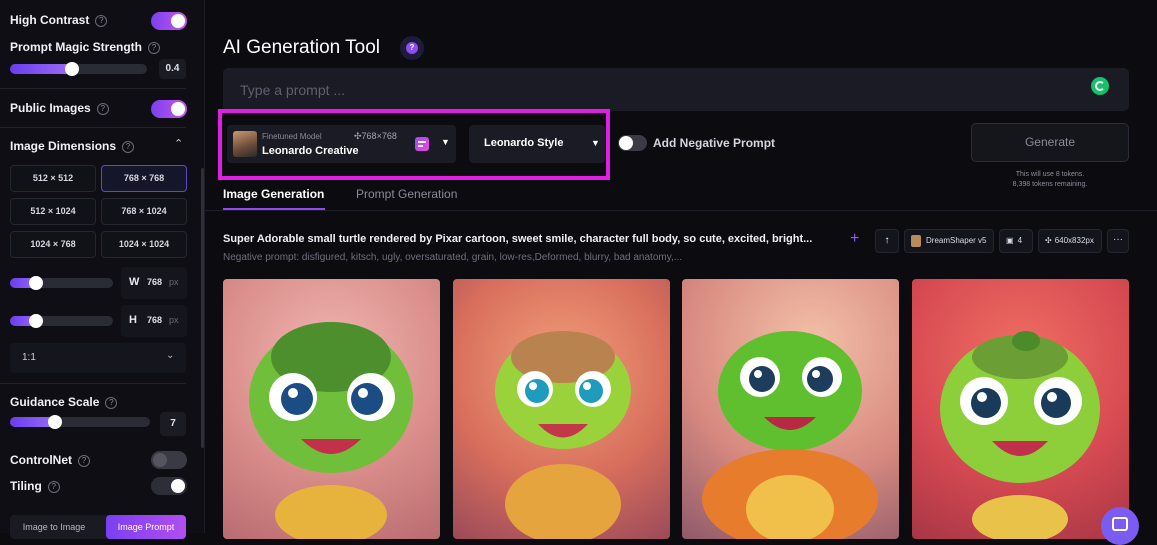 The image size is (1157, 545). What do you see at coordinates (1048, 240) in the screenshot?
I see `move-icon: ✣` at bounding box center [1048, 240].